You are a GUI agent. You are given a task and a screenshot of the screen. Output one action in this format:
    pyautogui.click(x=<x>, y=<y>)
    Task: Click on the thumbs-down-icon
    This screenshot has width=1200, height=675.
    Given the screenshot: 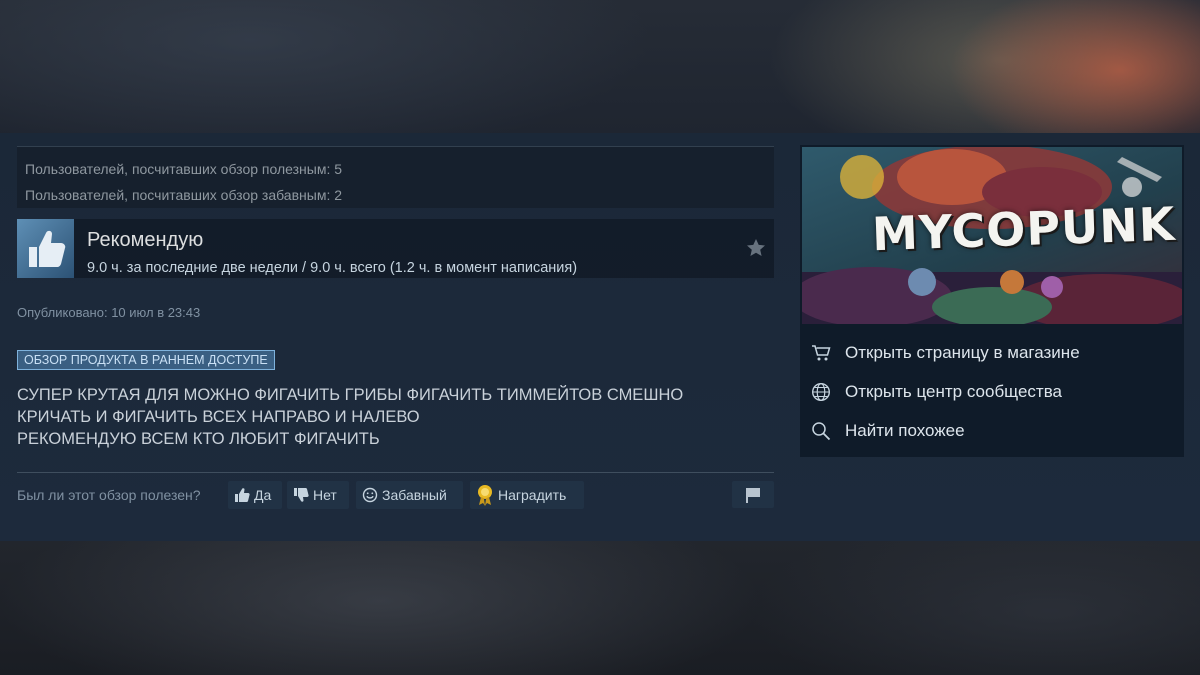 What is the action you would take?
    pyautogui.click(x=301, y=495)
    